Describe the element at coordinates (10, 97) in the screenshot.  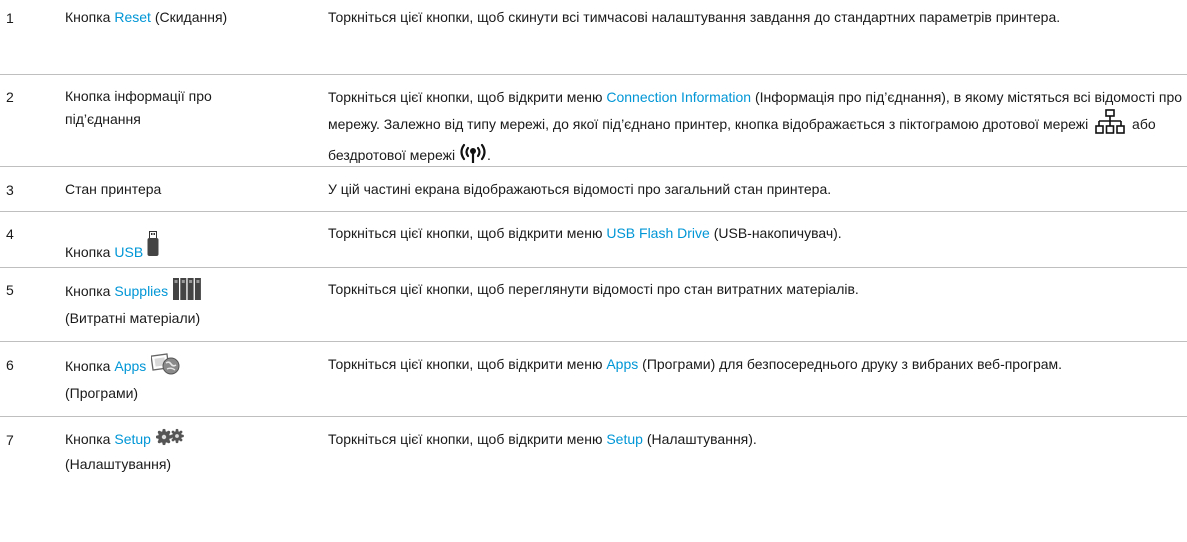
I see `row-number: 2` at that location.